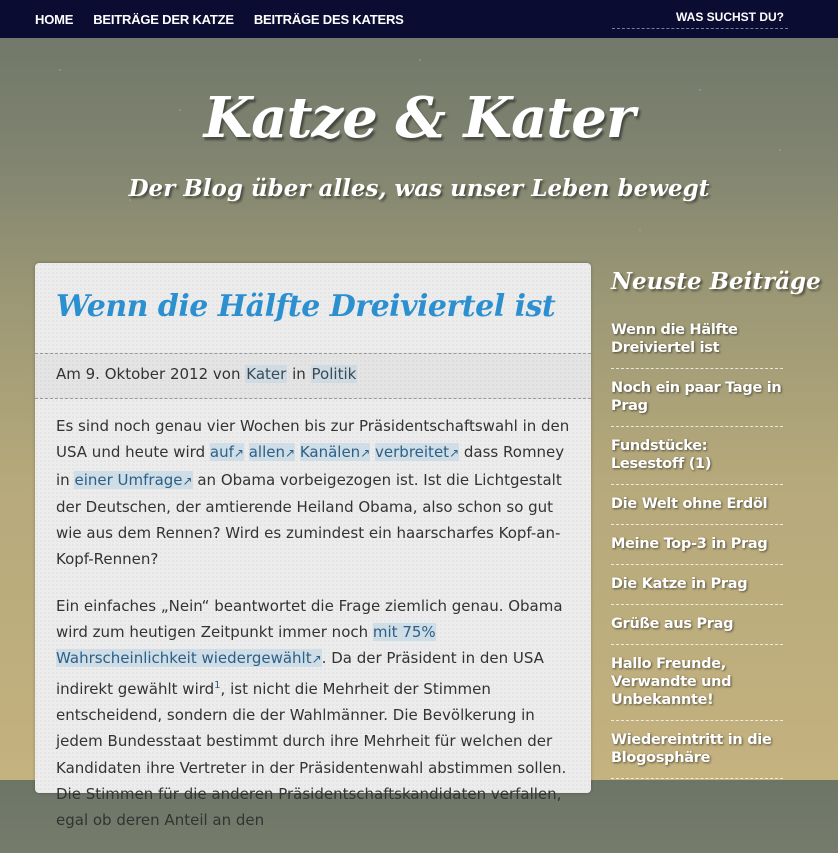 The image size is (838, 853). I want to click on link-auf: auf↗, so click(226, 452).